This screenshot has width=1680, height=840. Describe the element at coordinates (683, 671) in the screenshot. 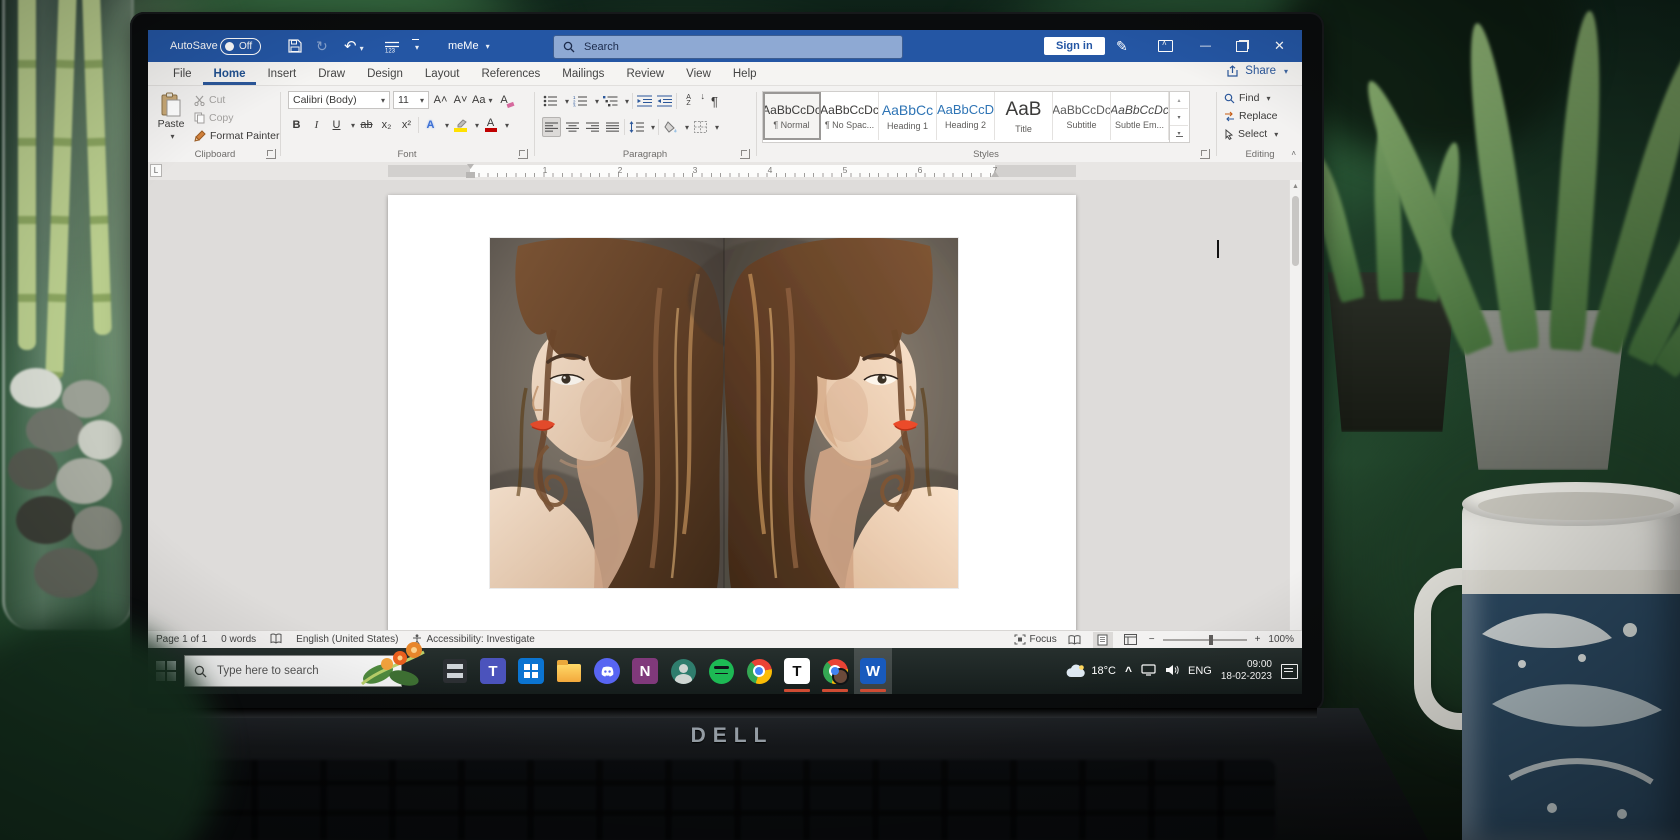

I see `taskbar-people` at that location.